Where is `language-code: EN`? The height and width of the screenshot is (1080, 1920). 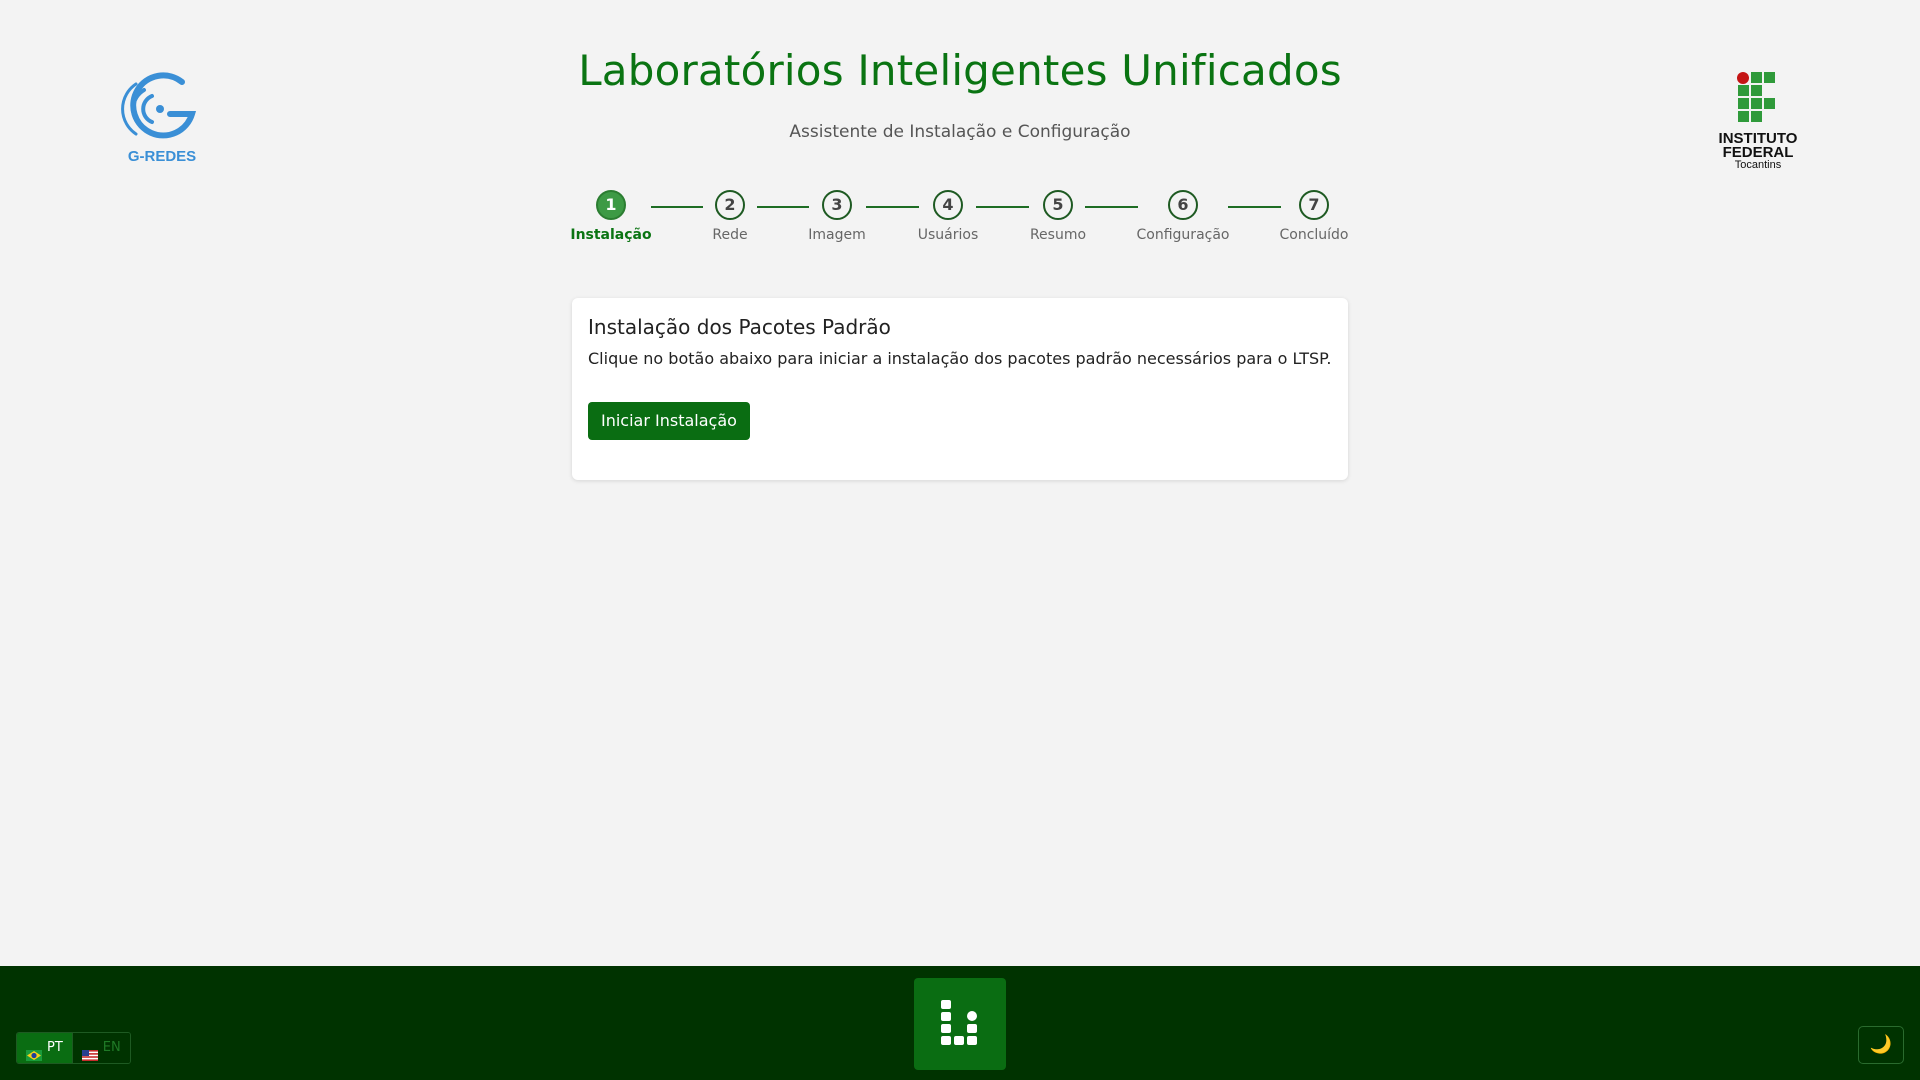
language-code: EN is located at coordinates (111, 1047).